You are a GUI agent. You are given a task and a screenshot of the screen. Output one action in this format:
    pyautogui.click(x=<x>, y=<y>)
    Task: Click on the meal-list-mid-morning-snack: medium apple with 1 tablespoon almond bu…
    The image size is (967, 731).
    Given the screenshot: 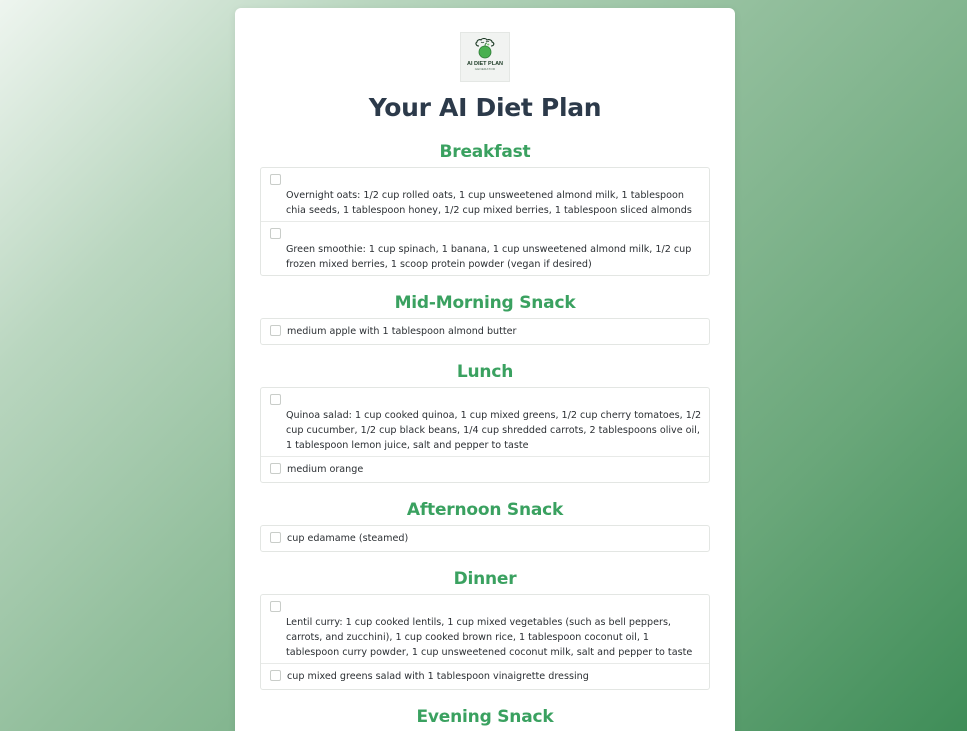 What is the action you would take?
    pyautogui.click(x=485, y=331)
    